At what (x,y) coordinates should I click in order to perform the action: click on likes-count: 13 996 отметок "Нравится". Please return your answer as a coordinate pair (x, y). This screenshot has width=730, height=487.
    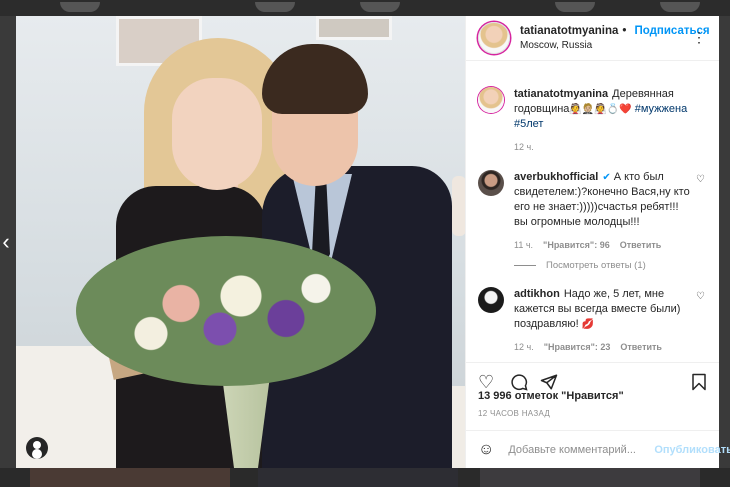
    Looking at the image, I should click on (551, 396).